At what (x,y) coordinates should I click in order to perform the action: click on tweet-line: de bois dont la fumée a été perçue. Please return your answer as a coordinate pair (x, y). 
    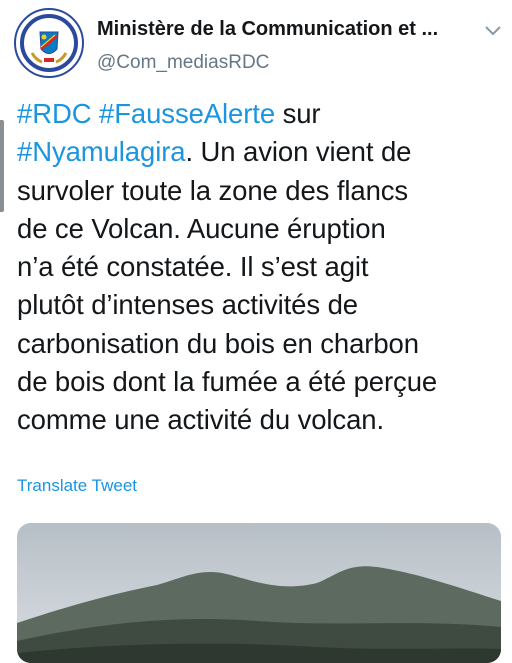
    Looking at the image, I should click on (262, 382).